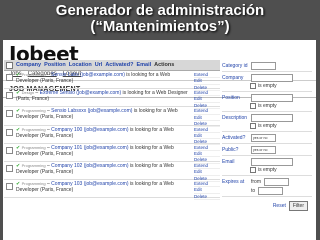  I want to click on slide-title-line-2: (“Mantenimientos”), so click(160, 26).